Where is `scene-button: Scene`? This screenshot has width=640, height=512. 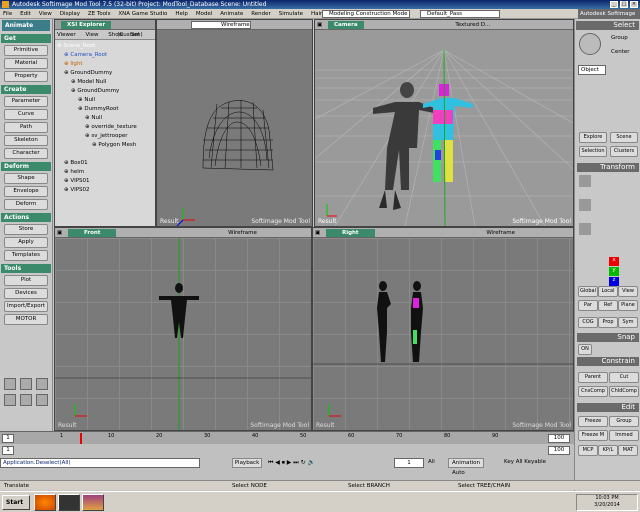 scene-button: Scene is located at coordinates (624, 137).